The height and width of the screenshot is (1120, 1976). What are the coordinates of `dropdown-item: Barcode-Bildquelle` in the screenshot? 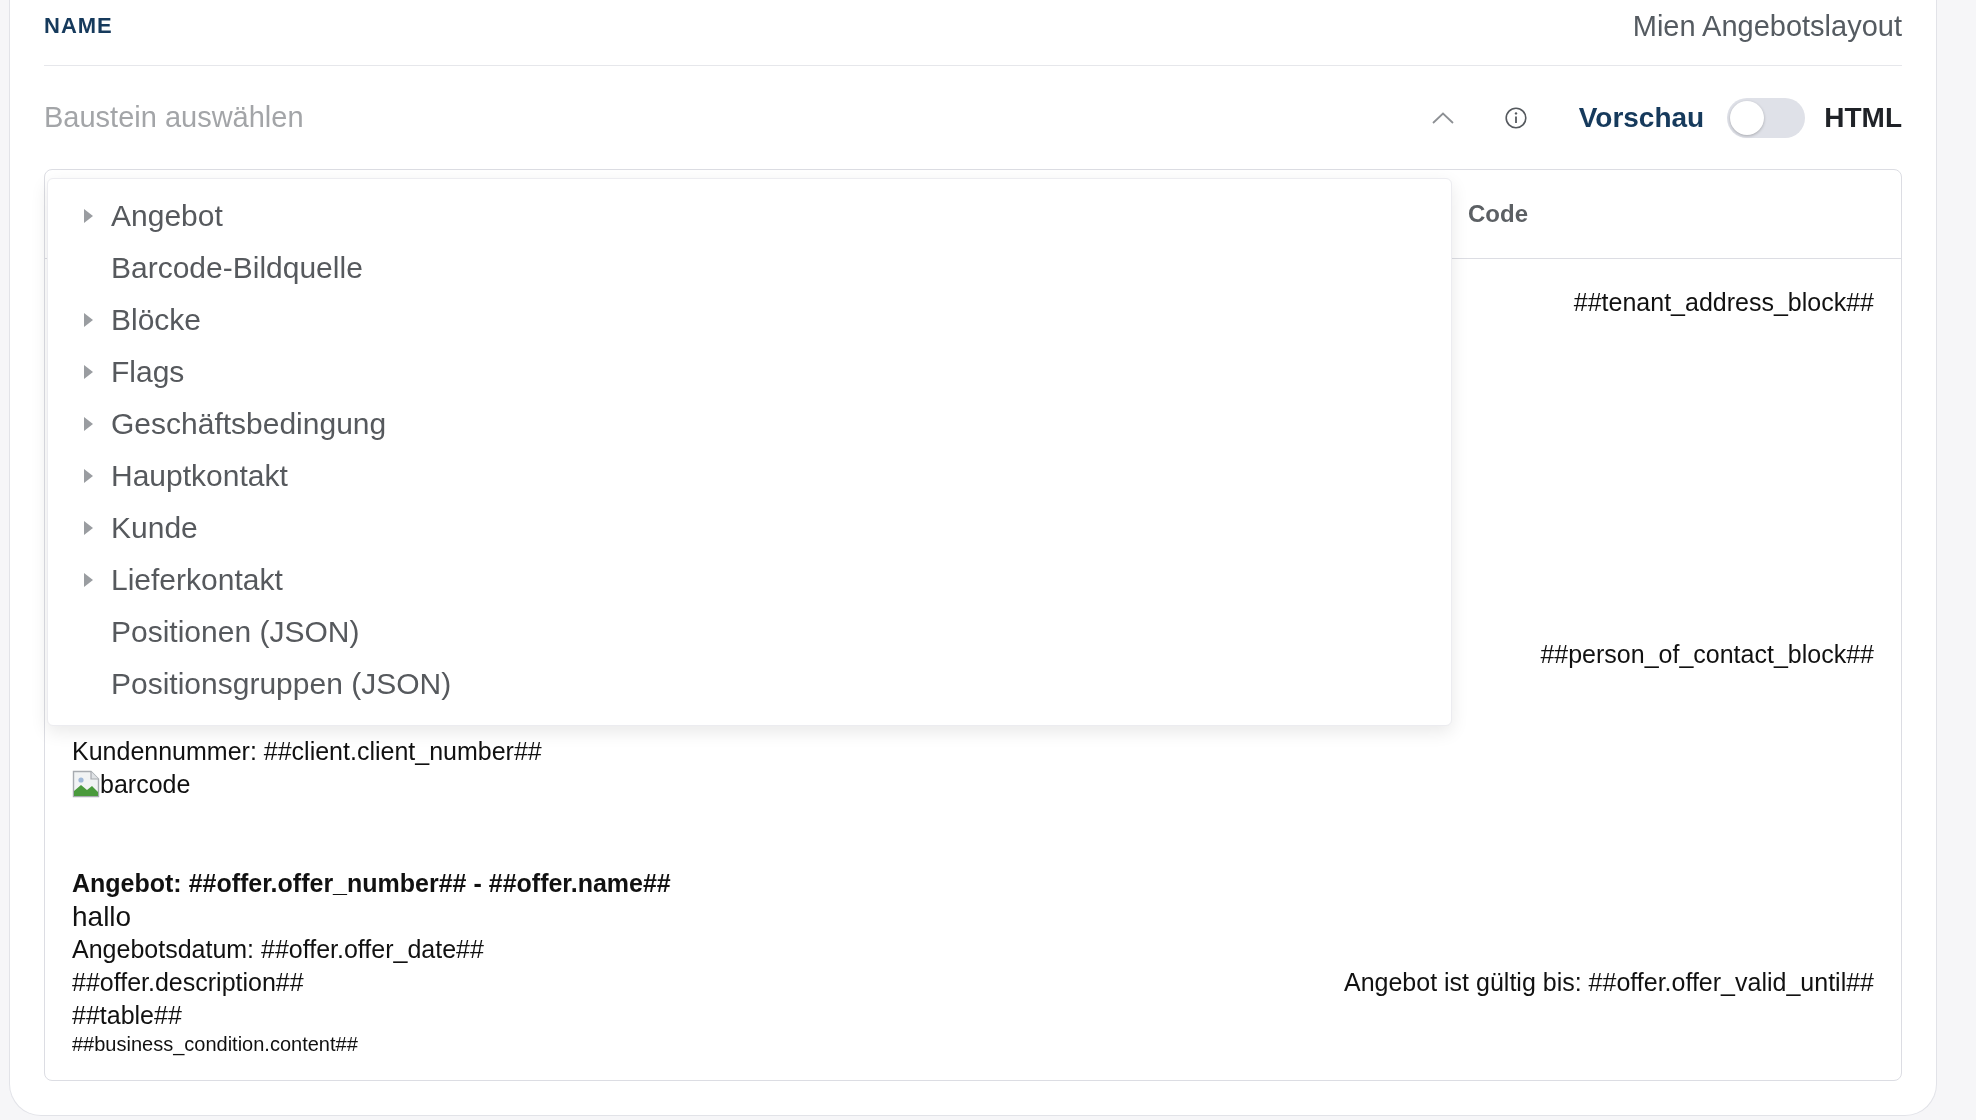 It's located at (237, 268).